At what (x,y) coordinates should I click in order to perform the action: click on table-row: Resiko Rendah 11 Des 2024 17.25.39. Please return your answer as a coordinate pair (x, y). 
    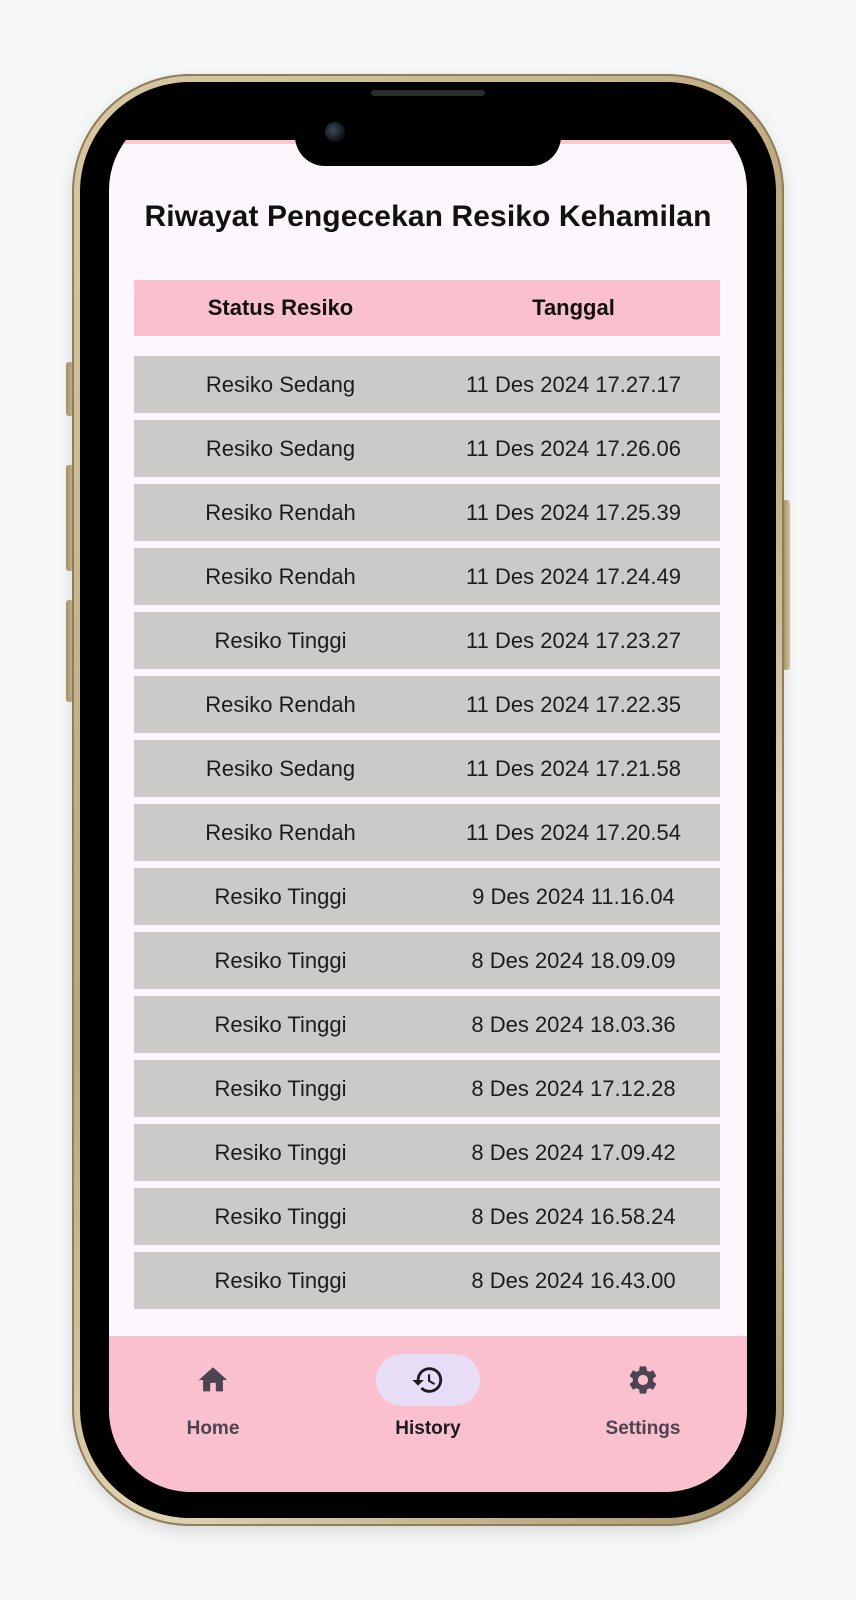
    Looking at the image, I should click on (427, 512).